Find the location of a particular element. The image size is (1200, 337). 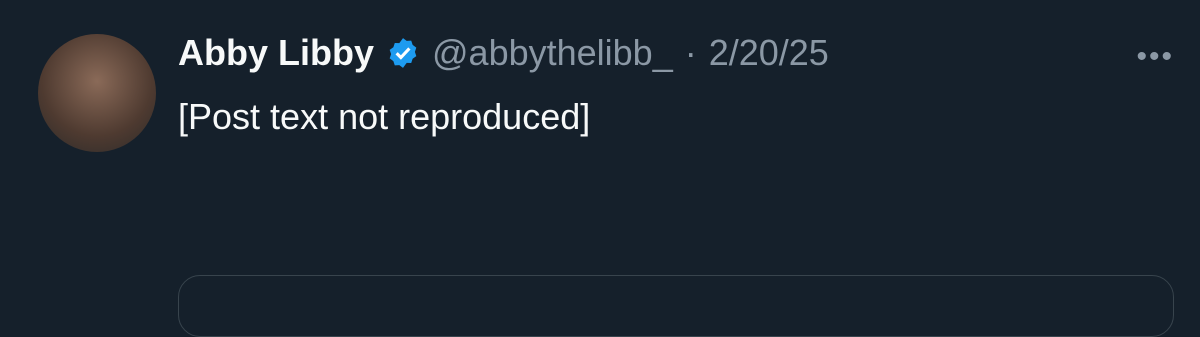

tweet-date: 2/20/25 is located at coordinates (769, 53).